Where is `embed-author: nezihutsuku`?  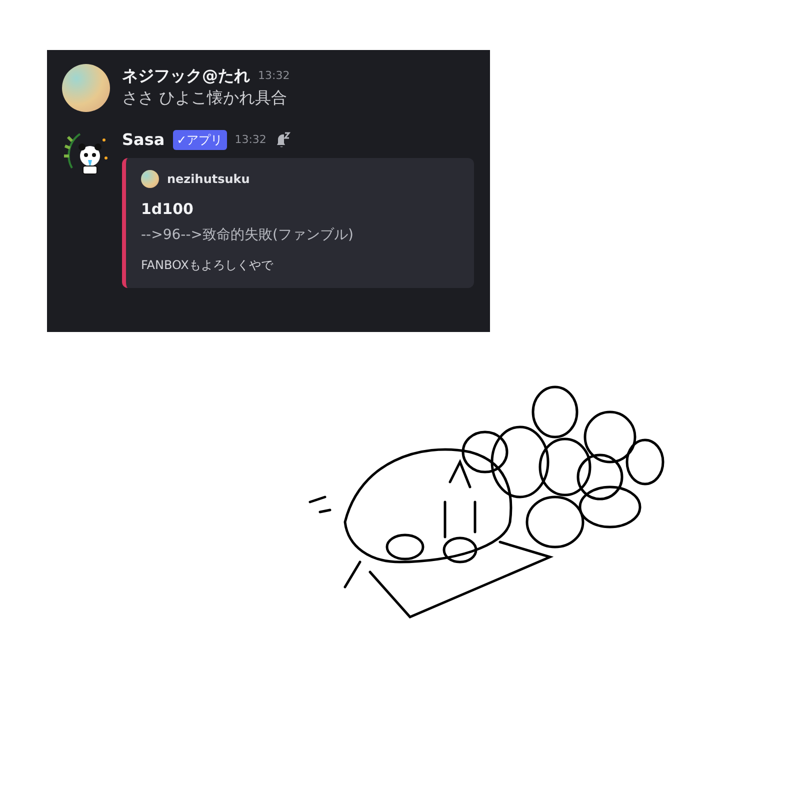 embed-author: nezihutsuku is located at coordinates (208, 179).